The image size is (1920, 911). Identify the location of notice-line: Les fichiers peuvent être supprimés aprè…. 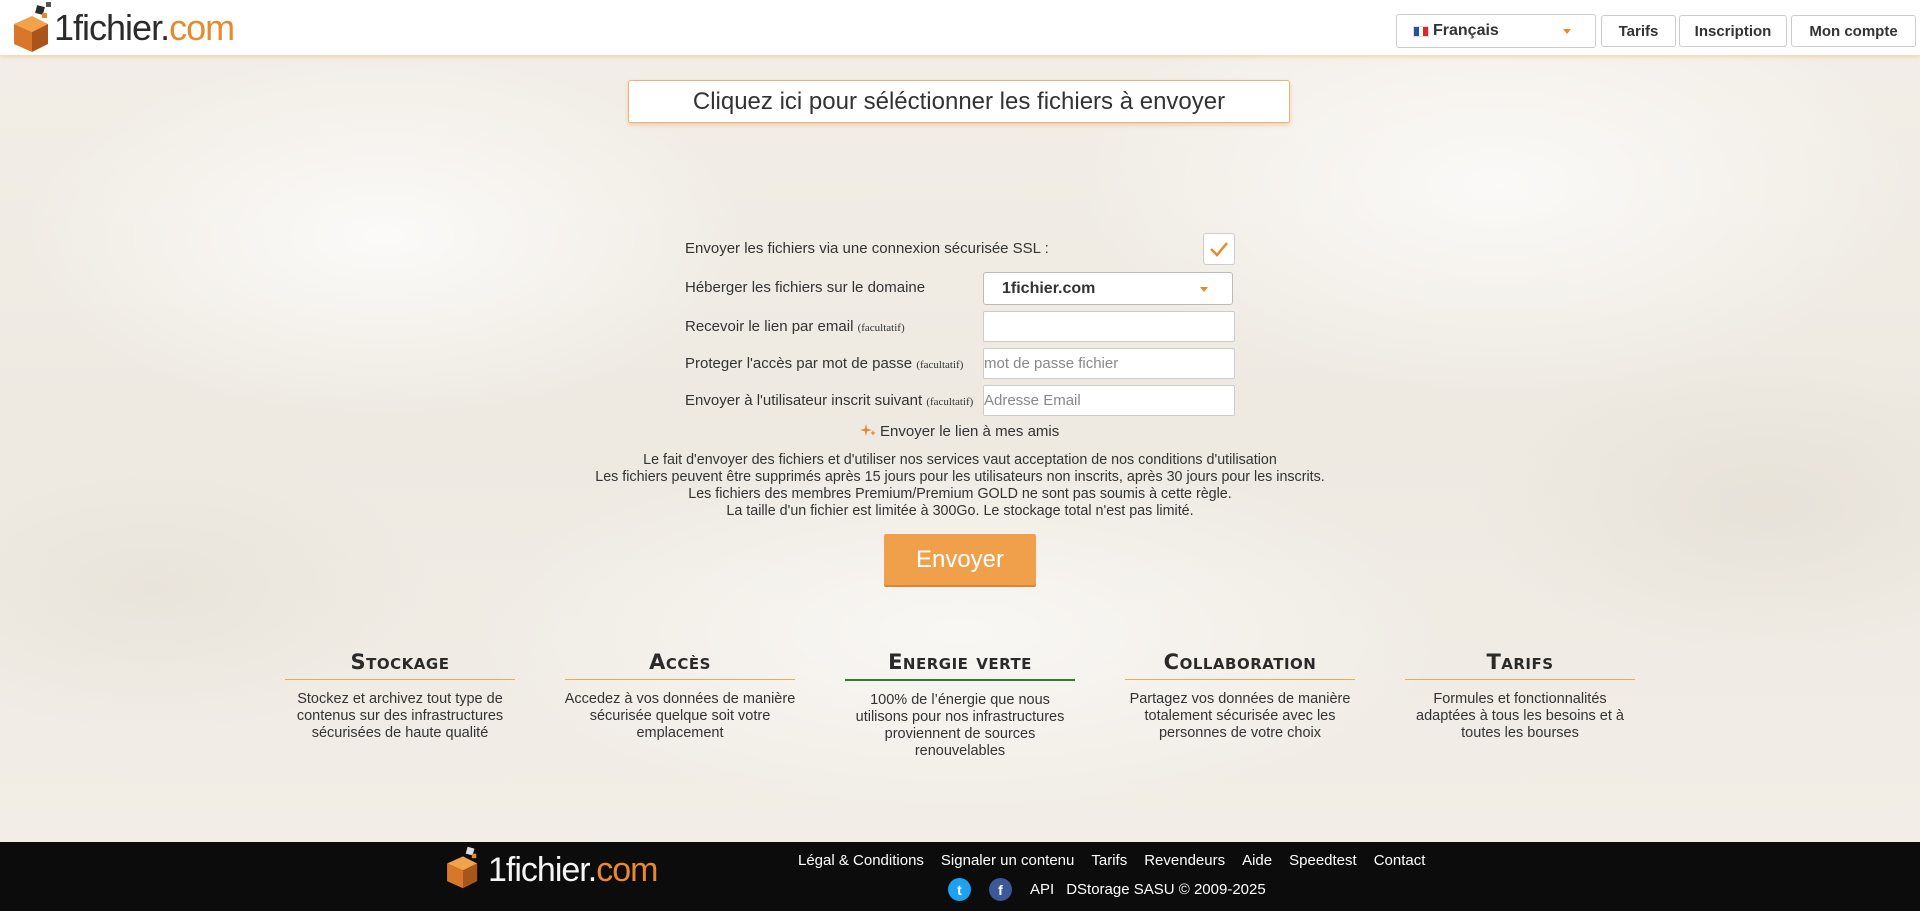
(960, 477).